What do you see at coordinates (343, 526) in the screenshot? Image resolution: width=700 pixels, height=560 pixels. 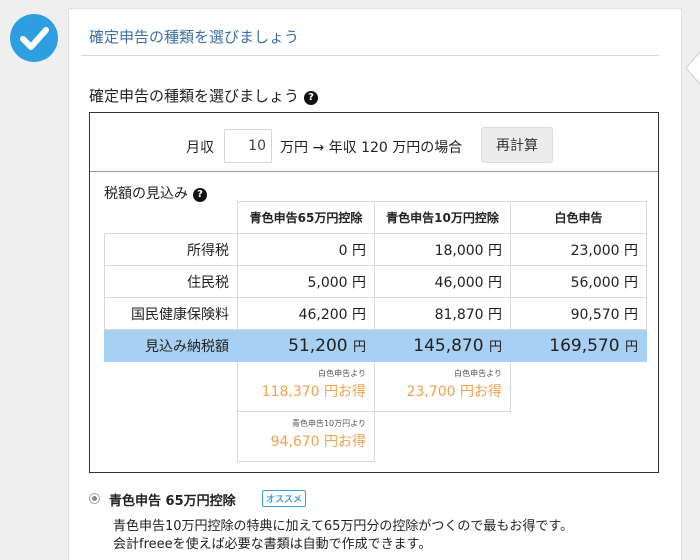 I see `option-description: 青色申告10万円控除の特典に加えて65万円分の控除がつくので最もお得です。` at bounding box center [343, 526].